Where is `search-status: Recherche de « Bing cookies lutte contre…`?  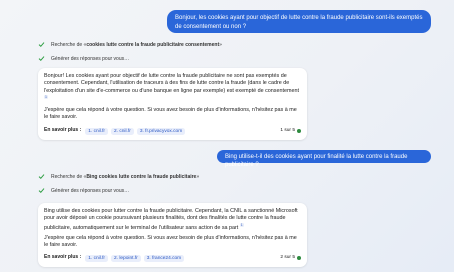 search-status: Recherche de « Bing cookies lutte contre… is located at coordinates (118, 176).